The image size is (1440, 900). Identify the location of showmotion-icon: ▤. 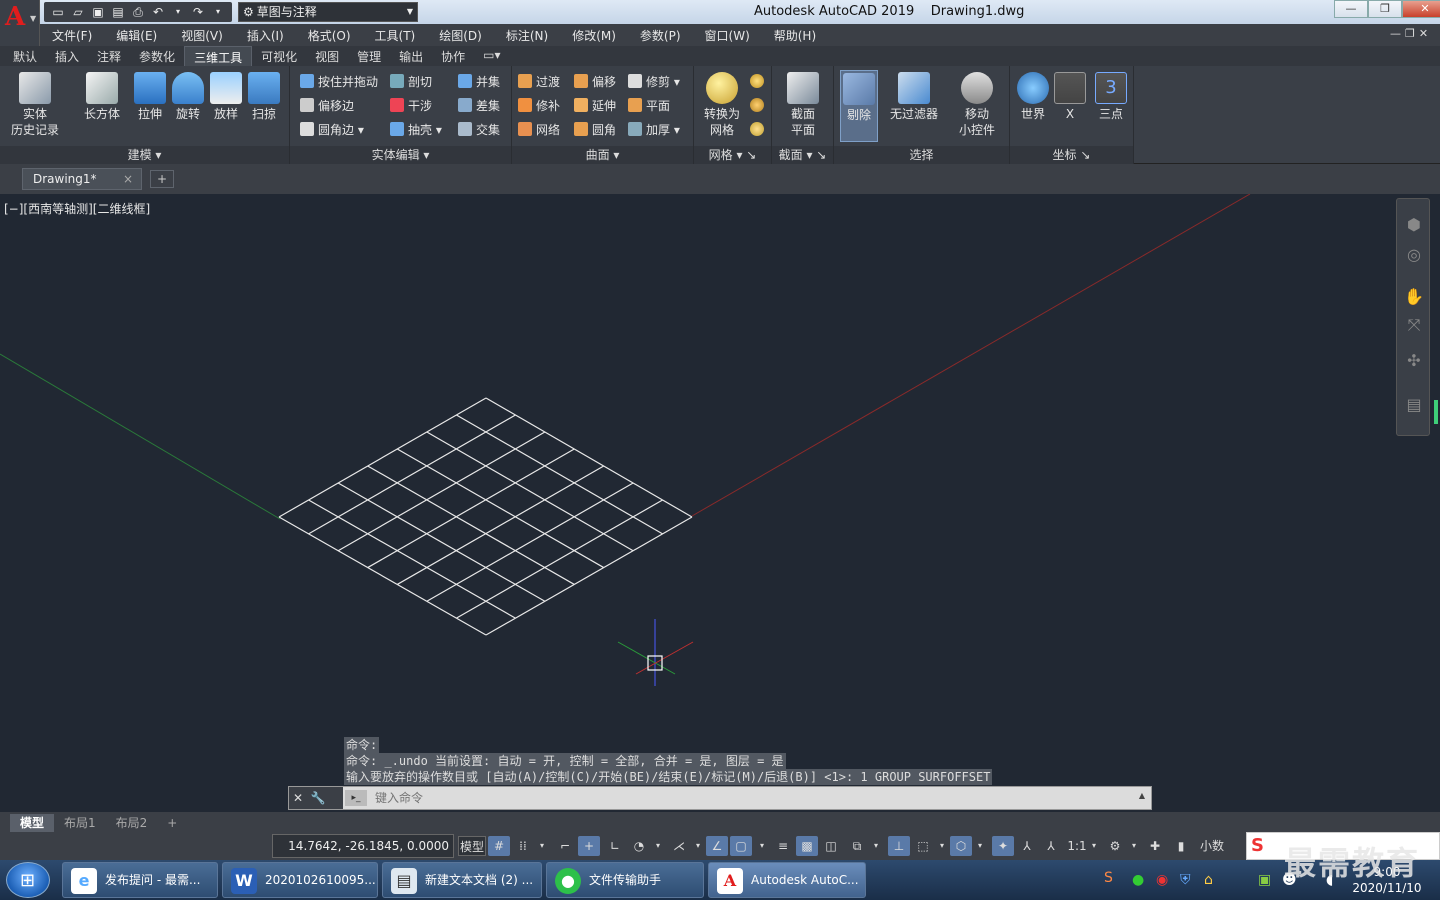
(1414, 406).